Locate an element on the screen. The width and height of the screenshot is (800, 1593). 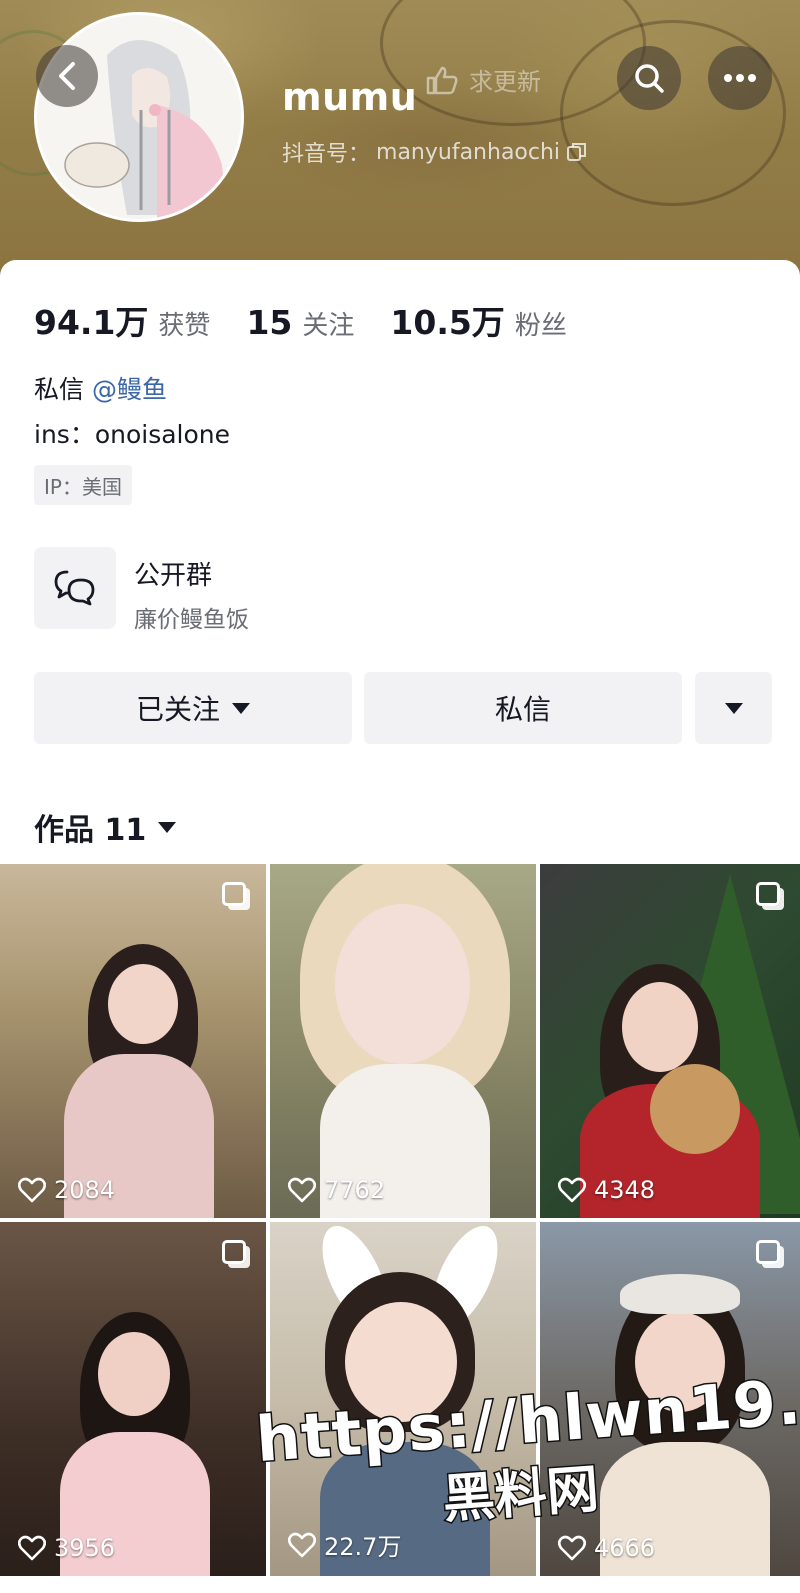
douyin-id-value: manyufanhaochi is located at coordinates (468, 152).